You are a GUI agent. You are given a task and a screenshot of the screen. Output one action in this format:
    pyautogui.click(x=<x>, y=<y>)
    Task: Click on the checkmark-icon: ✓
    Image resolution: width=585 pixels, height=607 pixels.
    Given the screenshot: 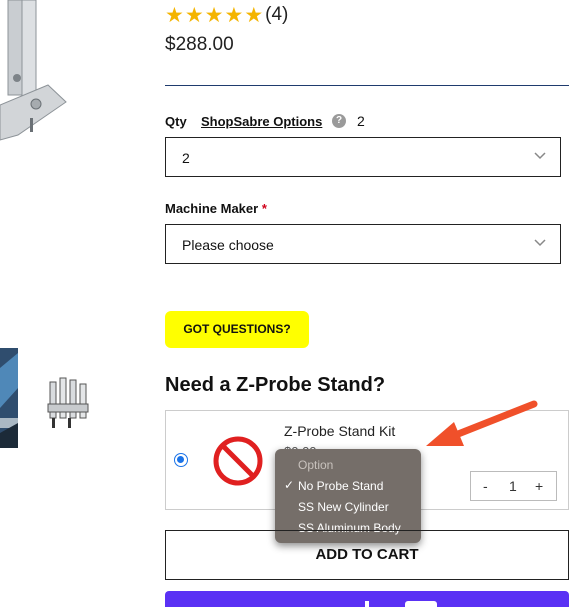 What is the action you would take?
    pyautogui.click(x=289, y=485)
    